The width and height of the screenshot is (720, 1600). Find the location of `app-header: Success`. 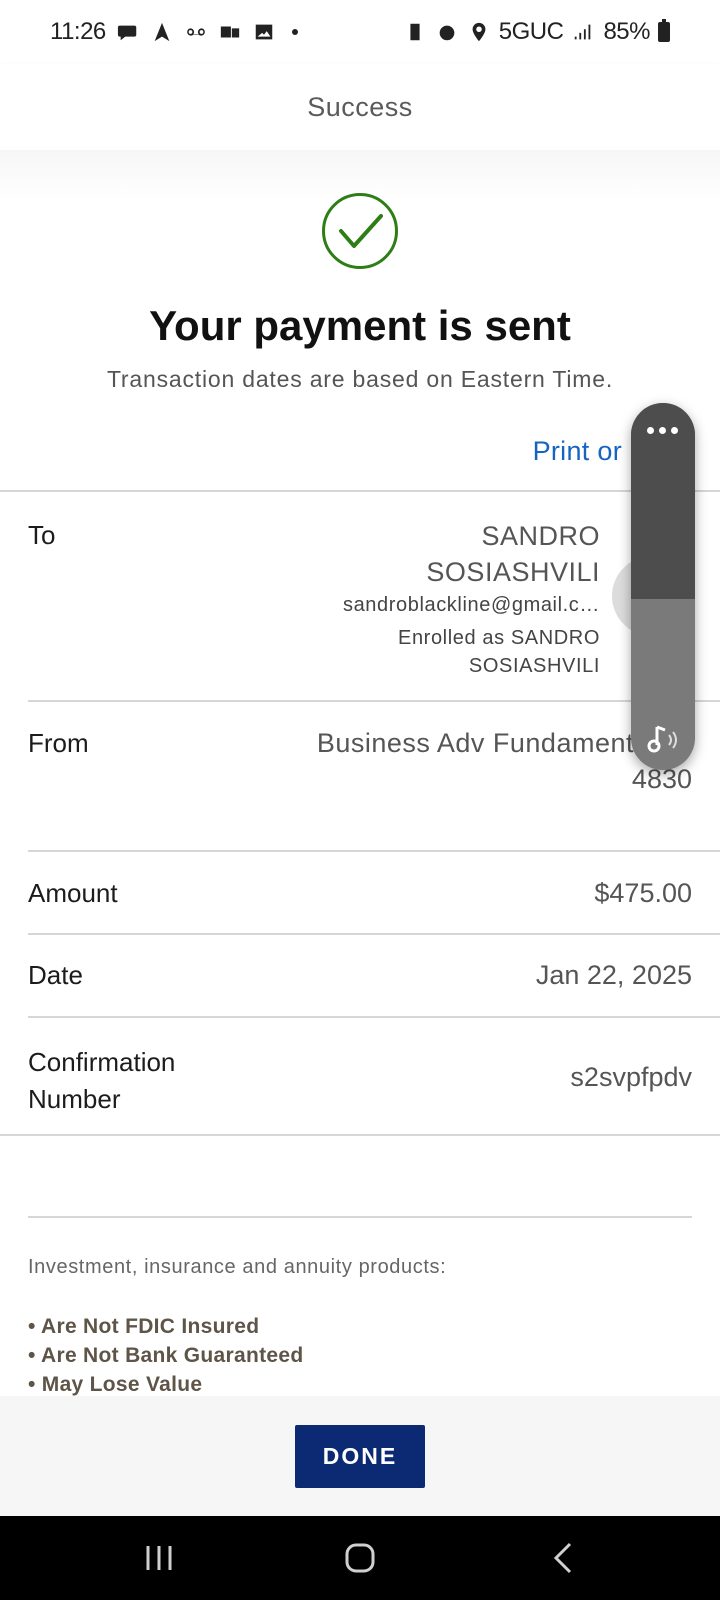

app-header: Success is located at coordinates (360, 107).